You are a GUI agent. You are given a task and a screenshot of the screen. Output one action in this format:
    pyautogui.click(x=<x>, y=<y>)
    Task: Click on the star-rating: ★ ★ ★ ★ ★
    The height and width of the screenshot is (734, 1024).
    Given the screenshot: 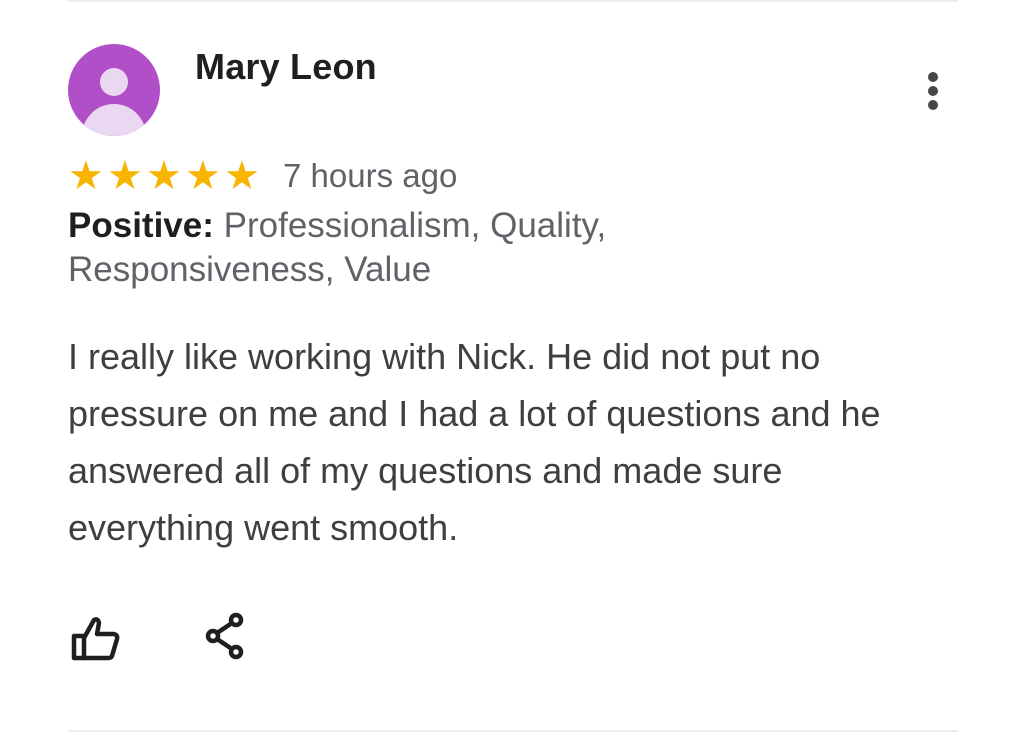 What is the action you would take?
    pyautogui.click(x=165, y=176)
    